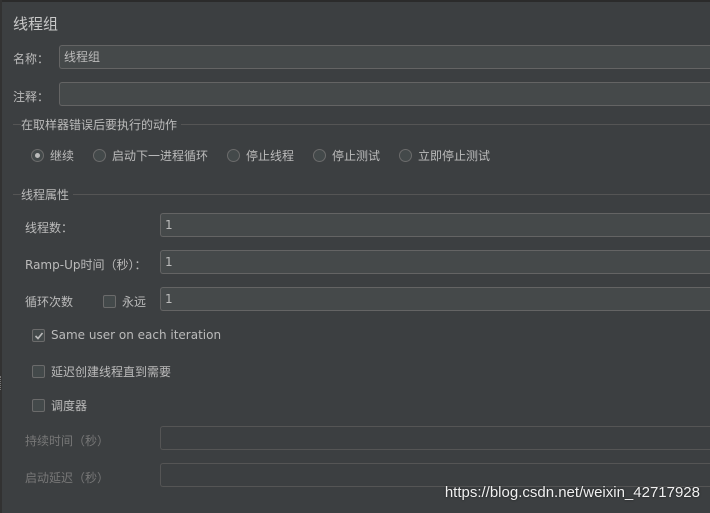 The image size is (710, 513). What do you see at coordinates (136, 335) in the screenshot?
I see `same-user-label: Same user on each iteration` at bounding box center [136, 335].